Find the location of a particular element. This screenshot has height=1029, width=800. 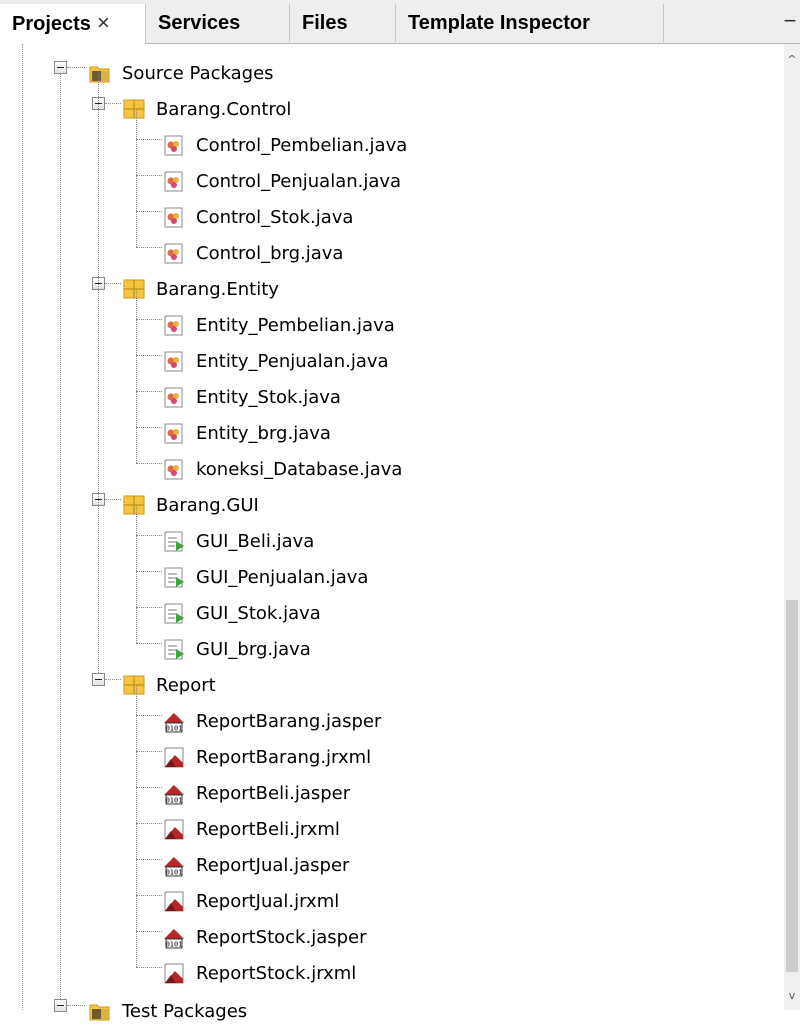

tab-template-inspector: Template Inspector is located at coordinates (530, 23).